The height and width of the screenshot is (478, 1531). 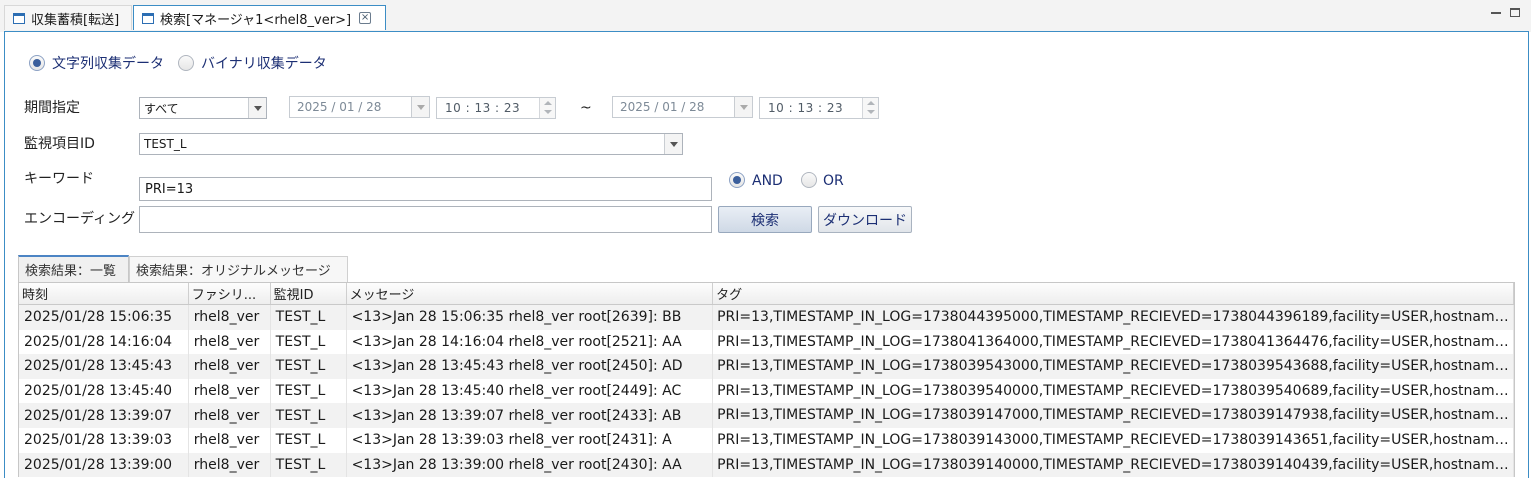 I want to click on keyword-value: PRI=13, so click(x=169, y=189).